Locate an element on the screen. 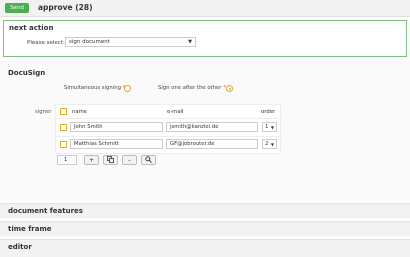 This screenshot has height=257, width=410. signer-order-select: 2 ▼ is located at coordinates (269, 144).